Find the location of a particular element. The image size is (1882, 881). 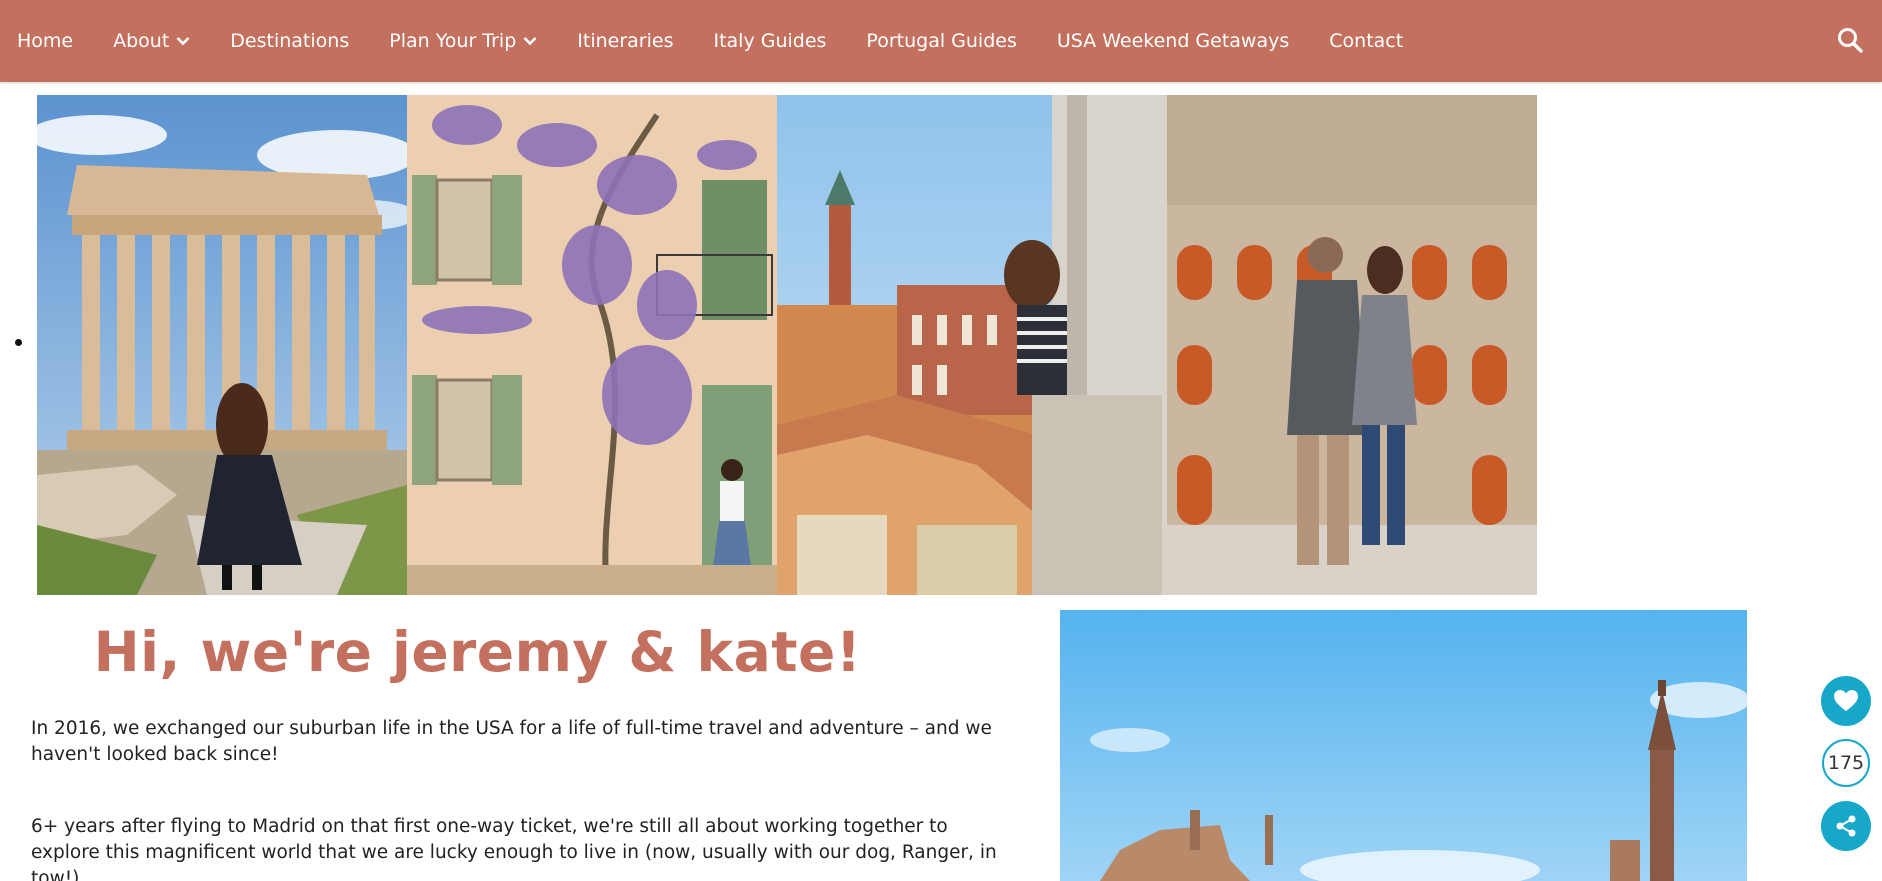

share-icon is located at coordinates (1846, 826).